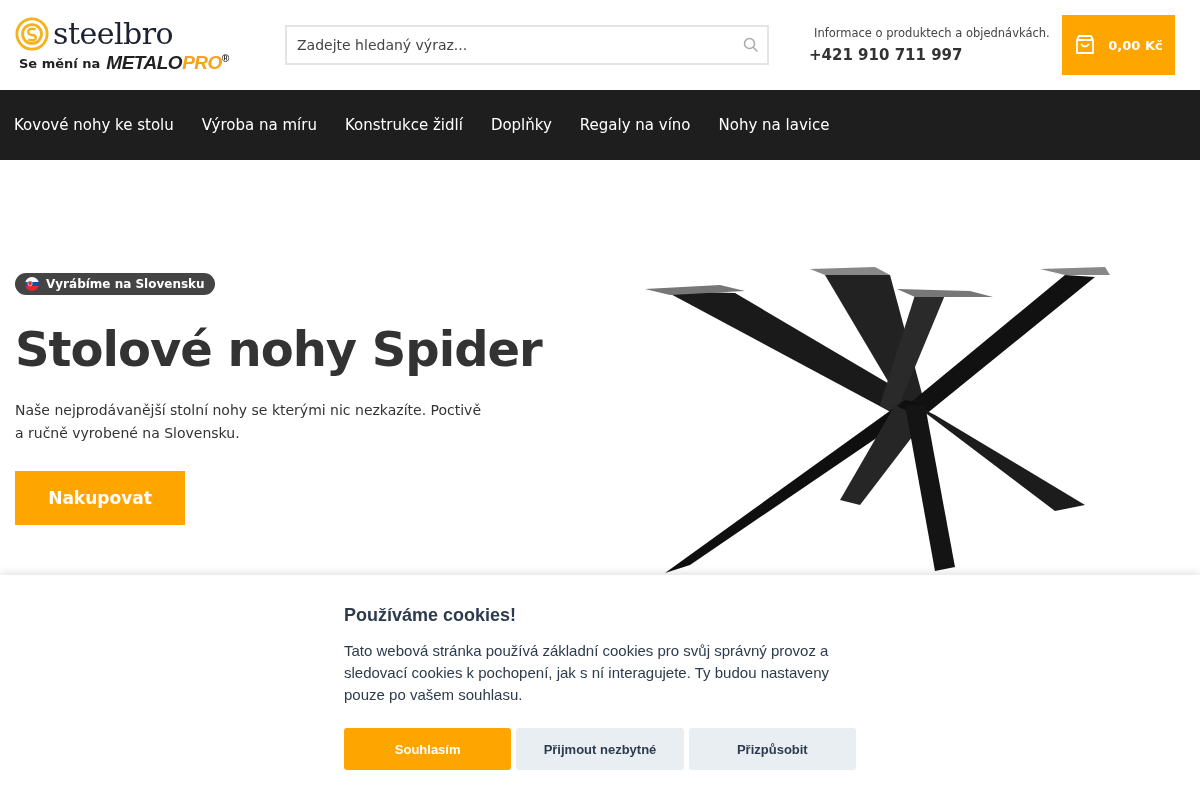  Describe the element at coordinates (32, 284) in the screenshot. I see `flag-icon` at that location.